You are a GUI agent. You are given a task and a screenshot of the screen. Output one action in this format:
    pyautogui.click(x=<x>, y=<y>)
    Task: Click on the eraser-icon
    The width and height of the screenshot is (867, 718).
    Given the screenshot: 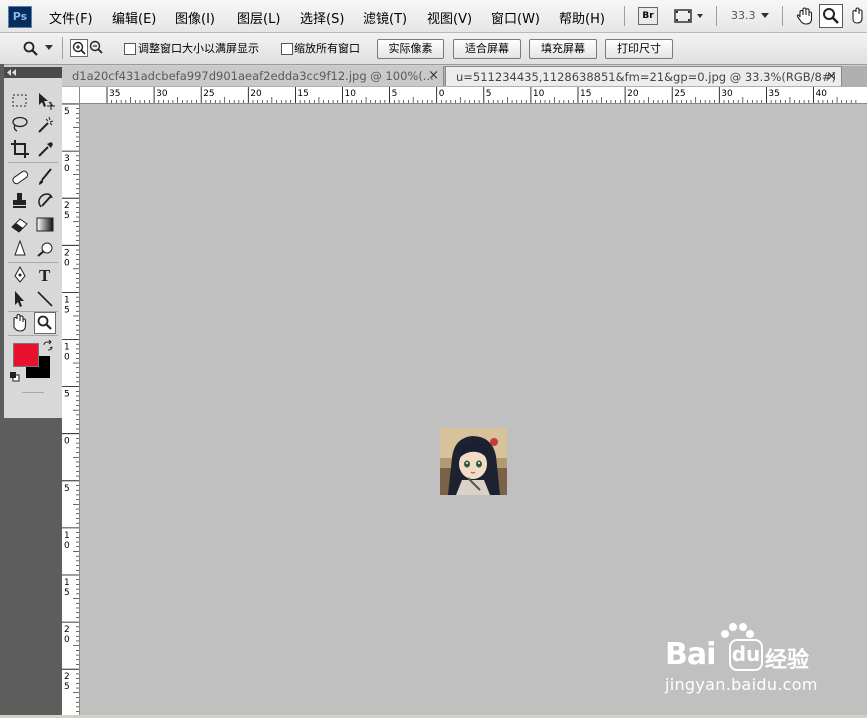 What is the action you would take?
    pyautogui.click(x=19, y=225)
    